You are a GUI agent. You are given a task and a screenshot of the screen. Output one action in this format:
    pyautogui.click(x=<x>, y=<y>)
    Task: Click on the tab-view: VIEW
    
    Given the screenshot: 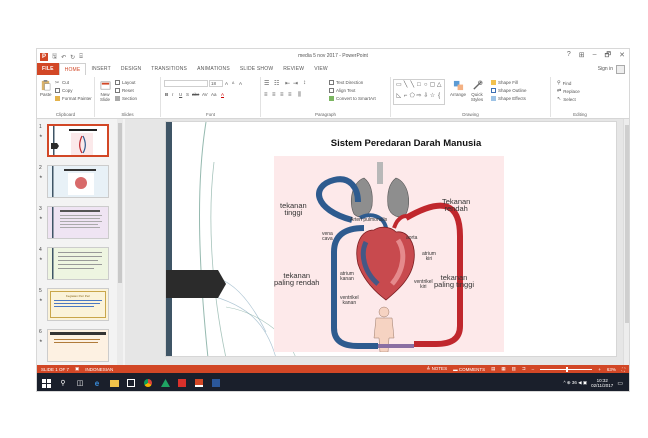 What is the action you would take?
    pyautogui.click(x=321, y=69)
    